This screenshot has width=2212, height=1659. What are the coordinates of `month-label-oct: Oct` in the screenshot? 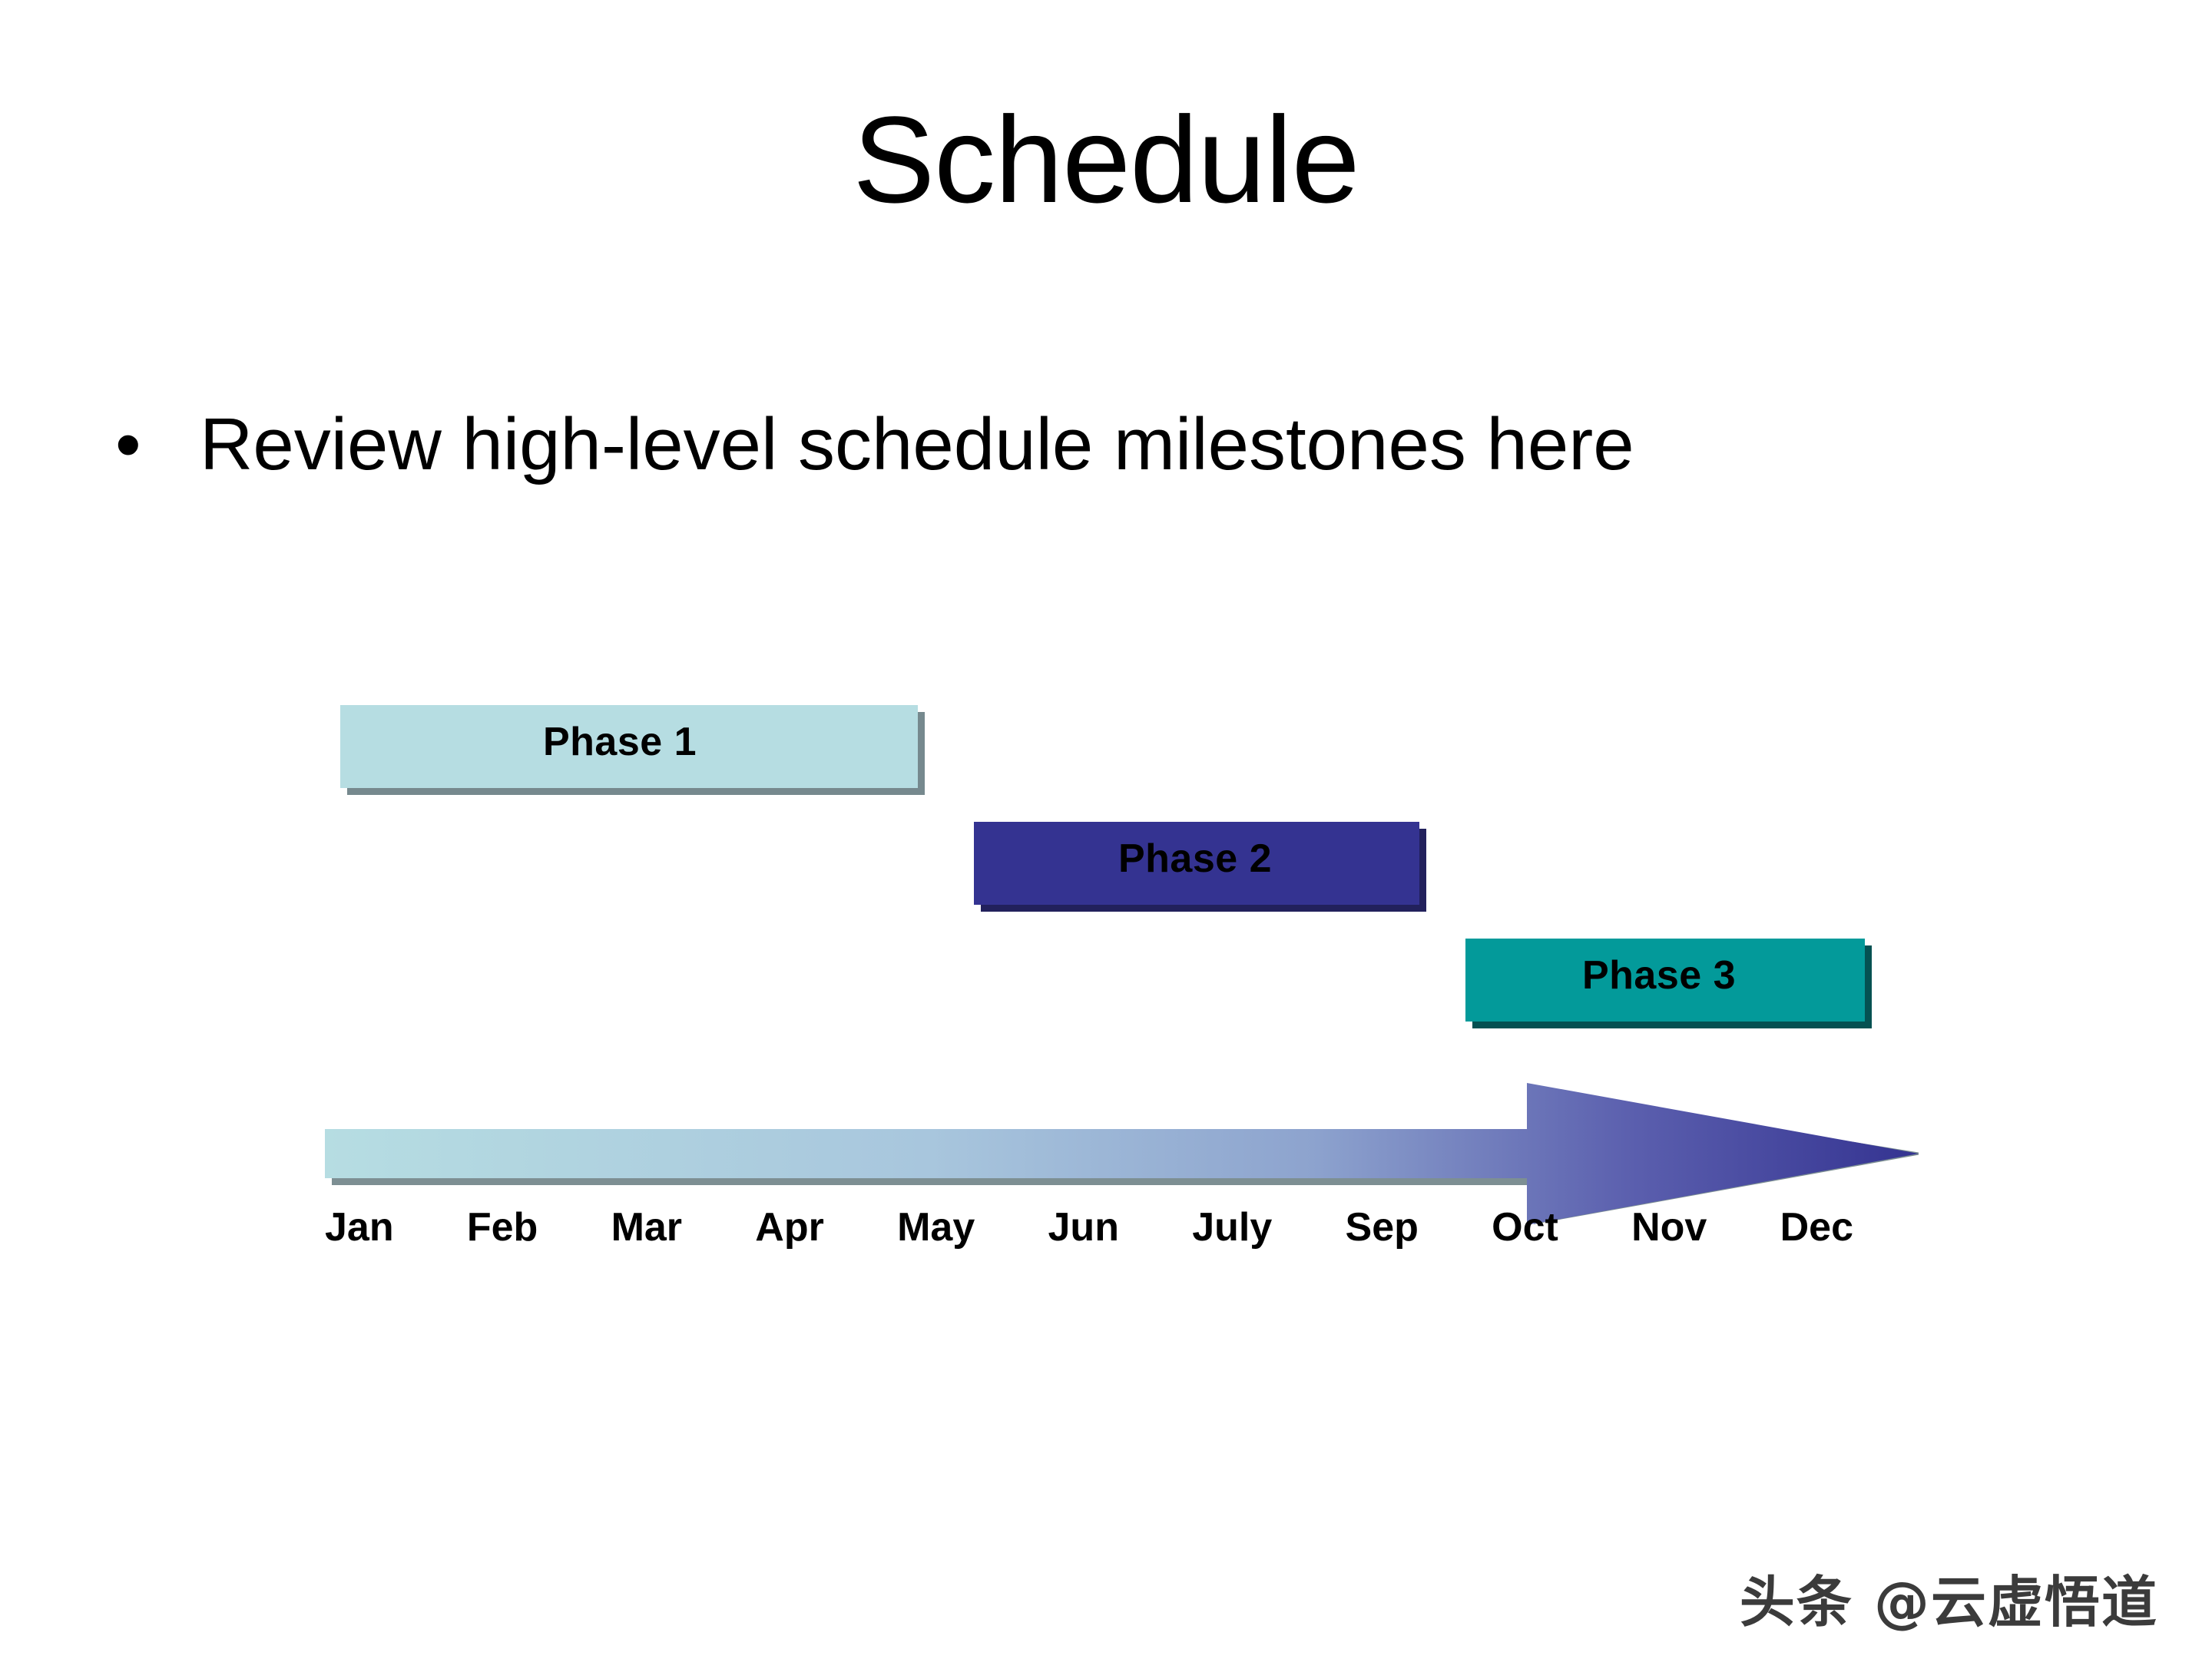 It's located at (1525, 1228).